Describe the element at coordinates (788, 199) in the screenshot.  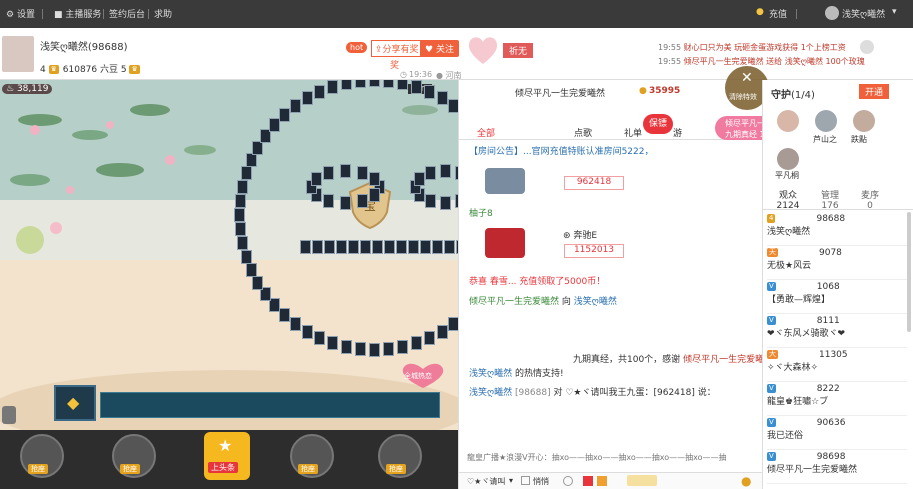
I see `tab-audience: 观众 2124` at that location.